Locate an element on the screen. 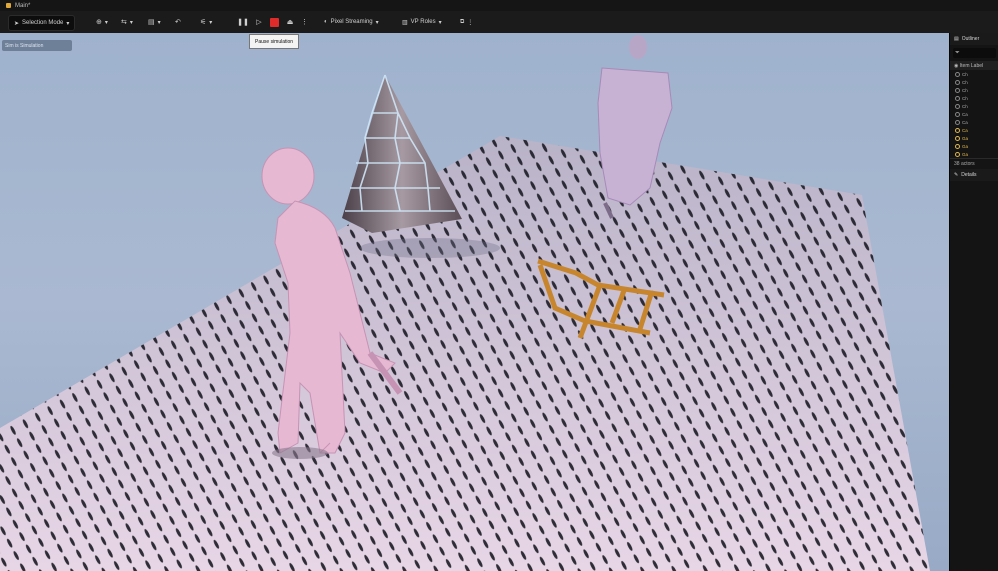  undo-button: ↶ is located at coordinates (178, 22).